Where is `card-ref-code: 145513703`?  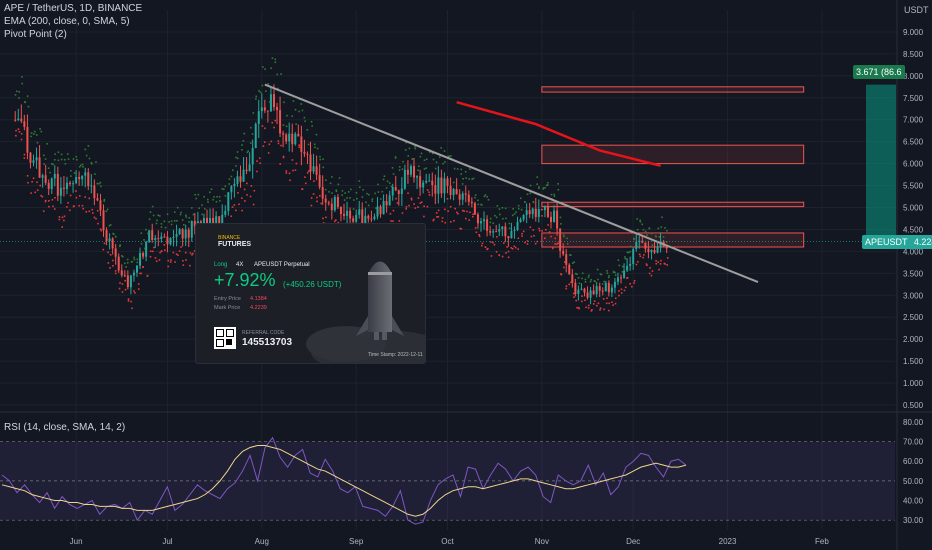
card-ref-code: 145513703 is located at coordinates (267, 342).